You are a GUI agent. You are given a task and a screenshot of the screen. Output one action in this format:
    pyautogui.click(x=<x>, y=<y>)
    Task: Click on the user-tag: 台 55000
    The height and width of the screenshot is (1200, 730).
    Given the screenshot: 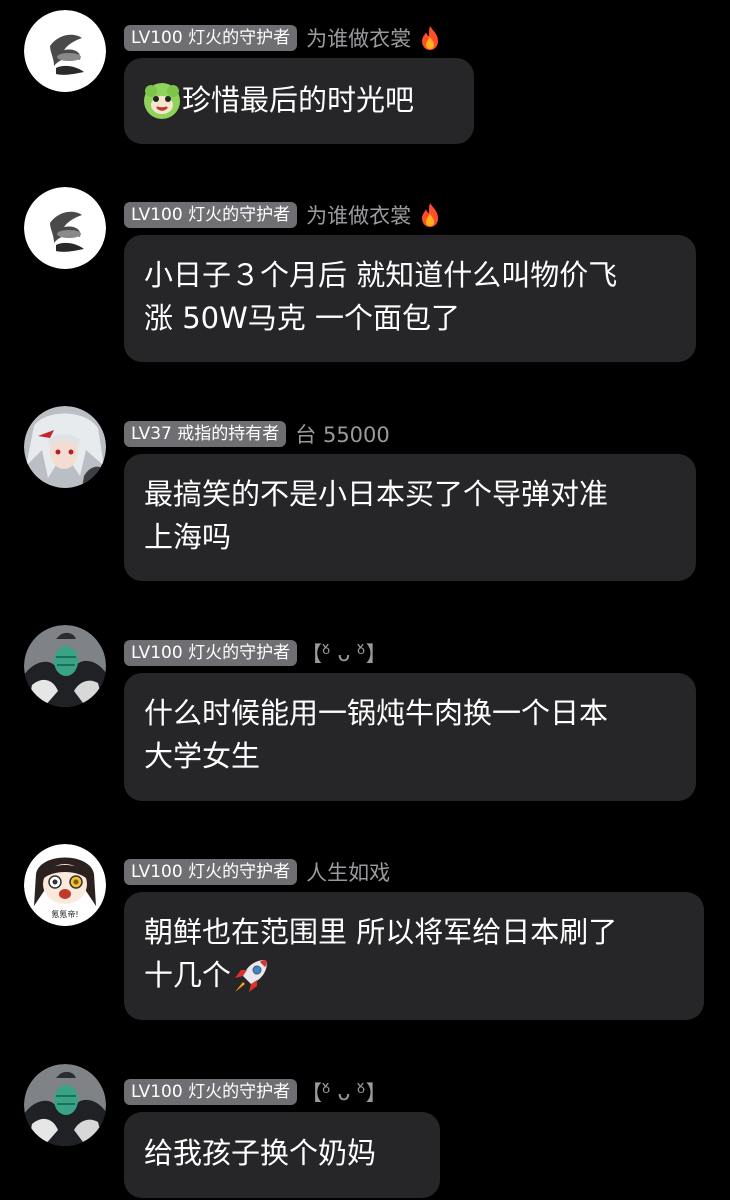 What is the action you would take?
    pyautogui.click(x=342, y=435)
    